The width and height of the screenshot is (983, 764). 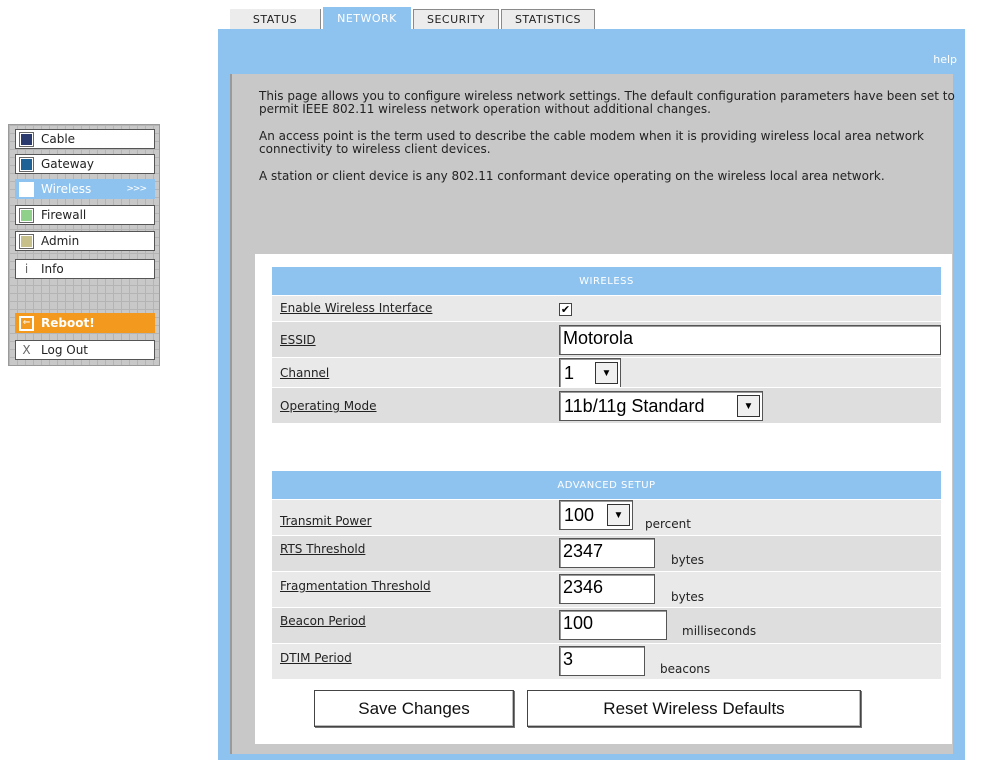 I want to click on dtim-period-label: DTIM Period, so click(x=316, y=658).